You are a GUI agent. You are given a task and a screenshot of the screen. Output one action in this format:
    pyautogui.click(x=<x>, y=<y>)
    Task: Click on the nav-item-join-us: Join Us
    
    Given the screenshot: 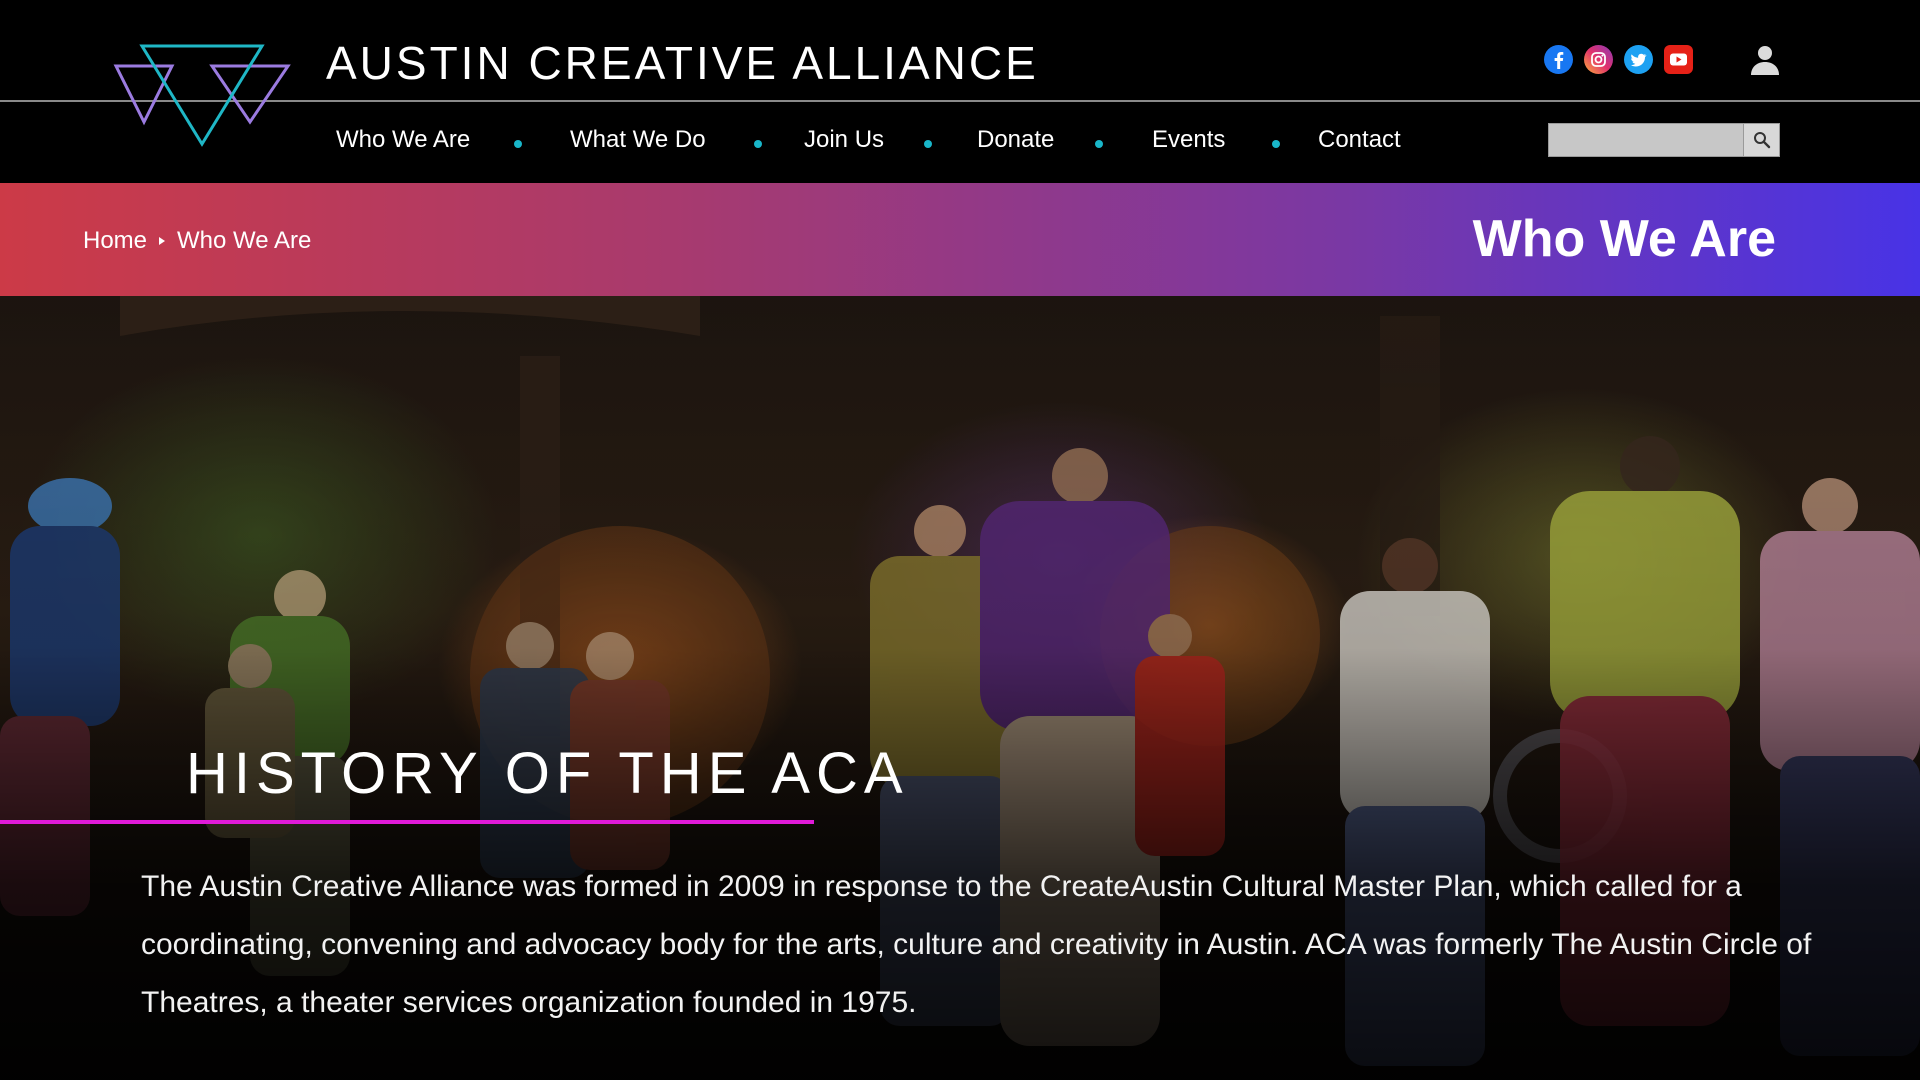 What is the action you would take?
    pyautogui.click(x=844, y=140)
    